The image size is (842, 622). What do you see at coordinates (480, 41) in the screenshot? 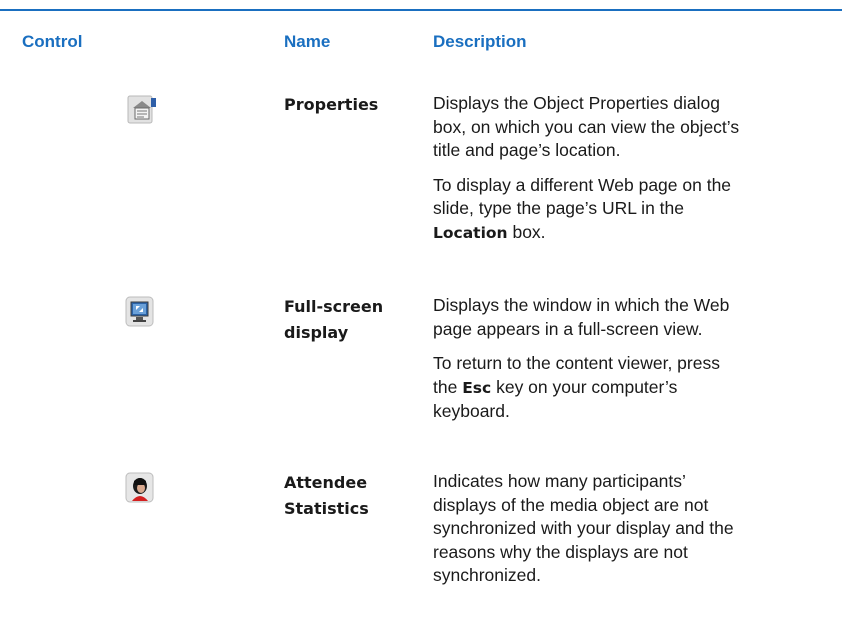
I see `column-header-description: Description` at bounding box center [480, 41].